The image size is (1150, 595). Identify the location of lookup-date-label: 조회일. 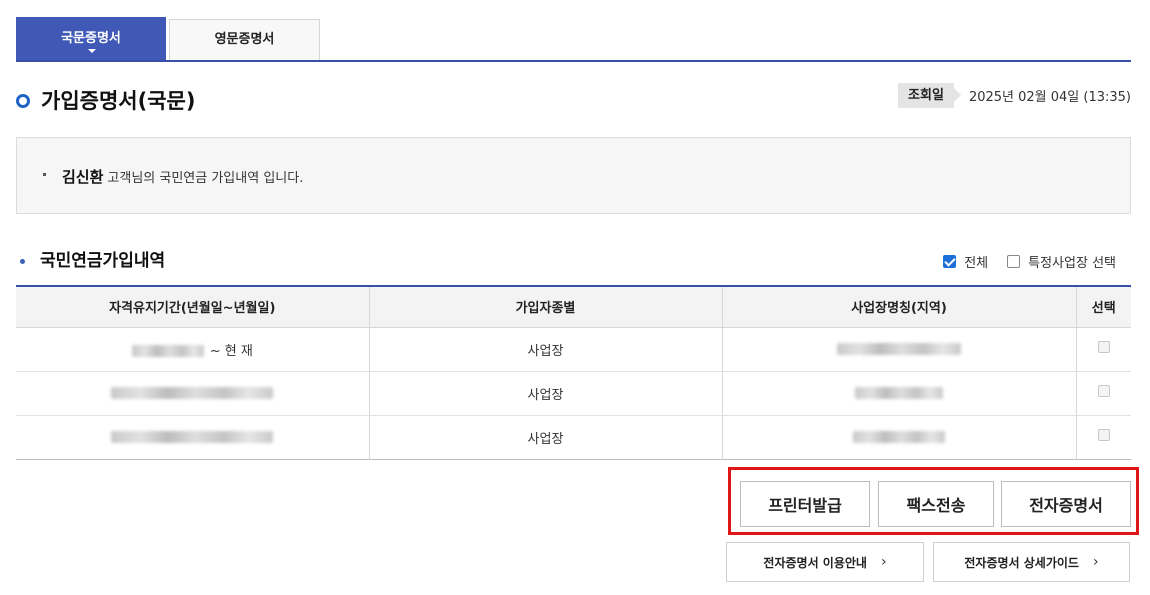
(929, 95).